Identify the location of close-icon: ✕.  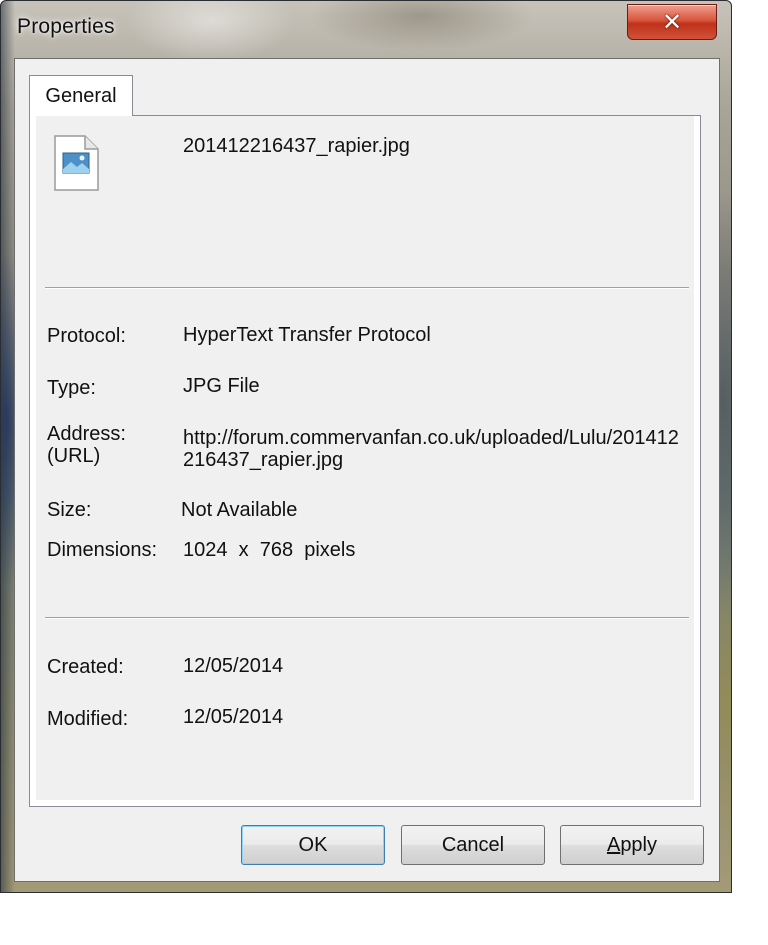
(672, 22).